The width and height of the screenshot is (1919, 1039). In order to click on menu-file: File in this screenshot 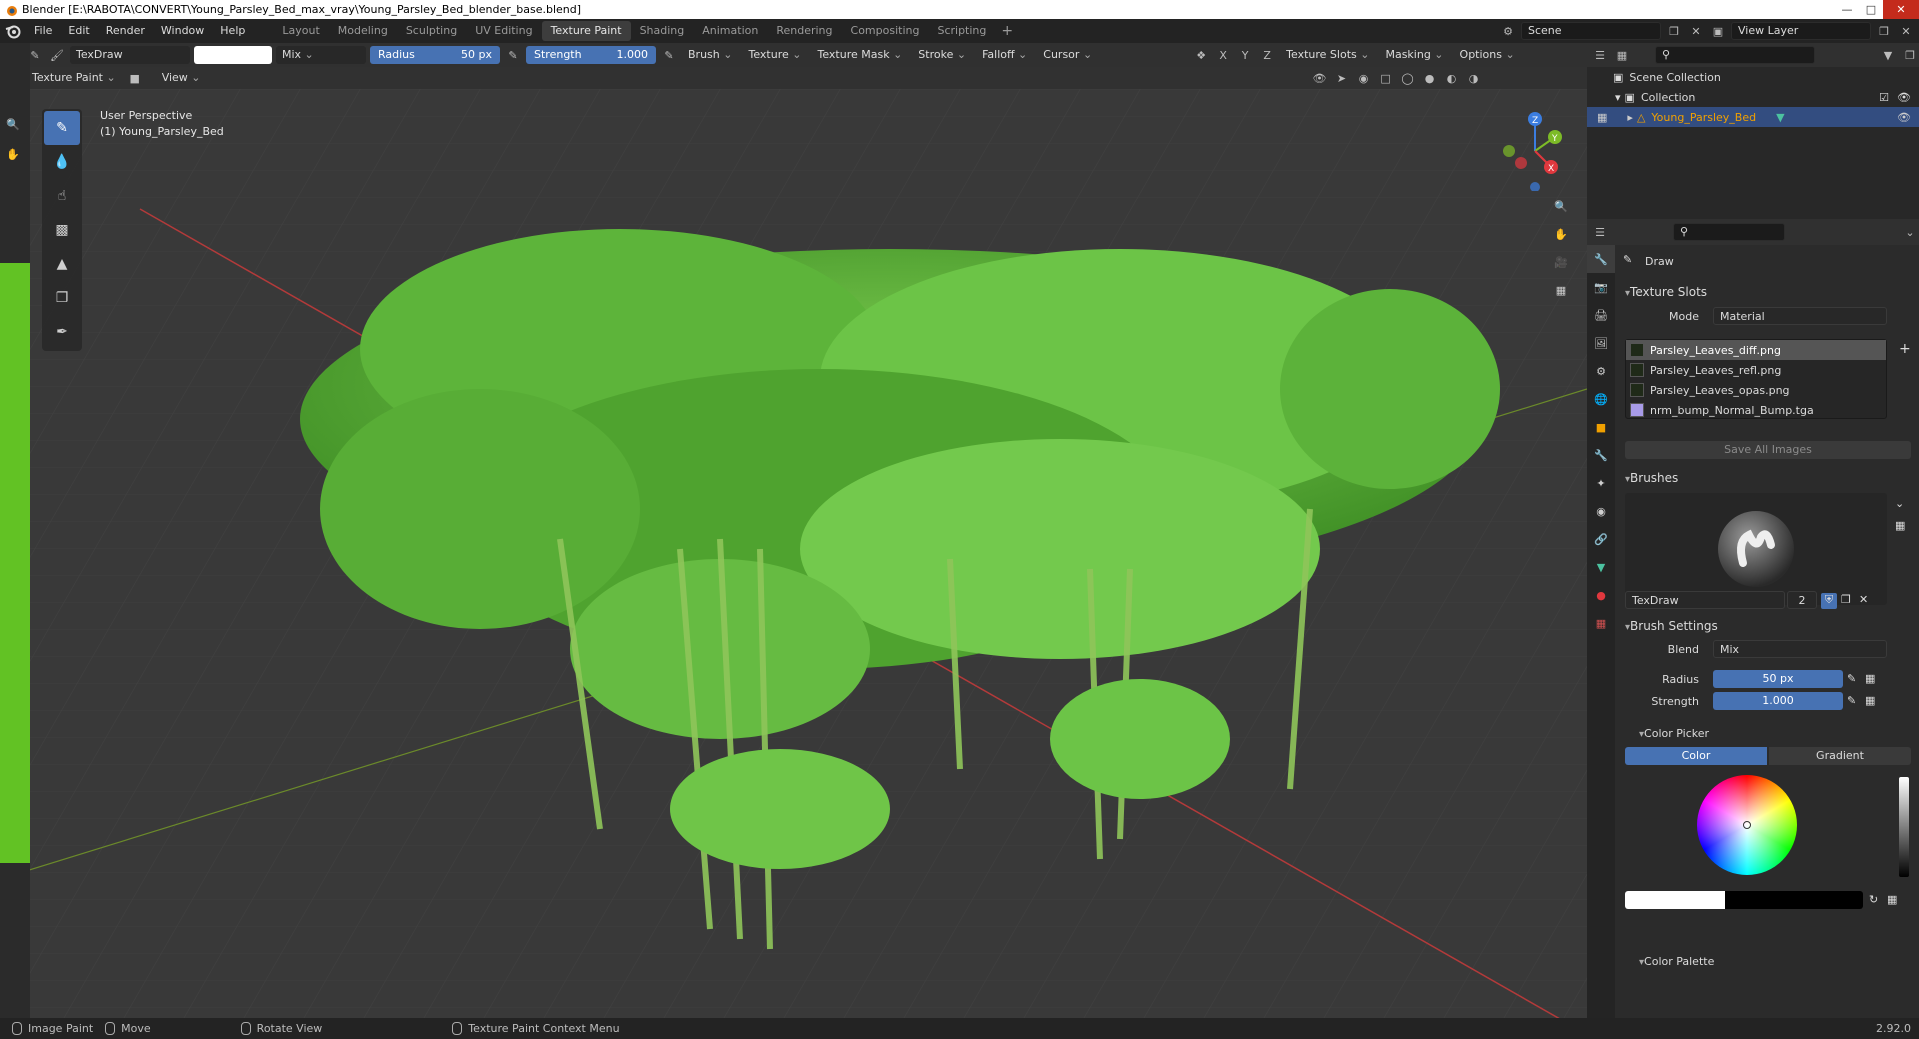, I will do `click(43, 31)`.